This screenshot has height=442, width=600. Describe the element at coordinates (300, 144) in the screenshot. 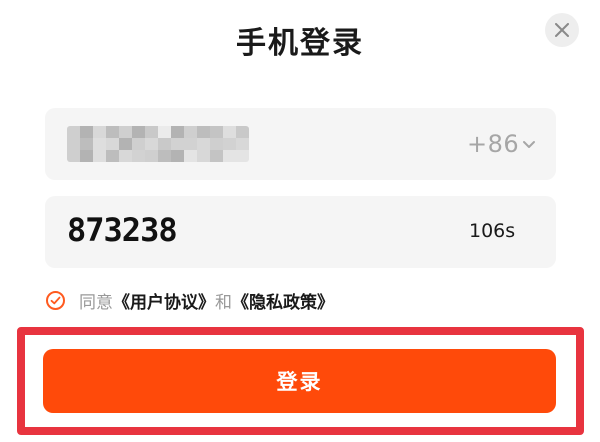

I see `phone-field: +86` at that location.